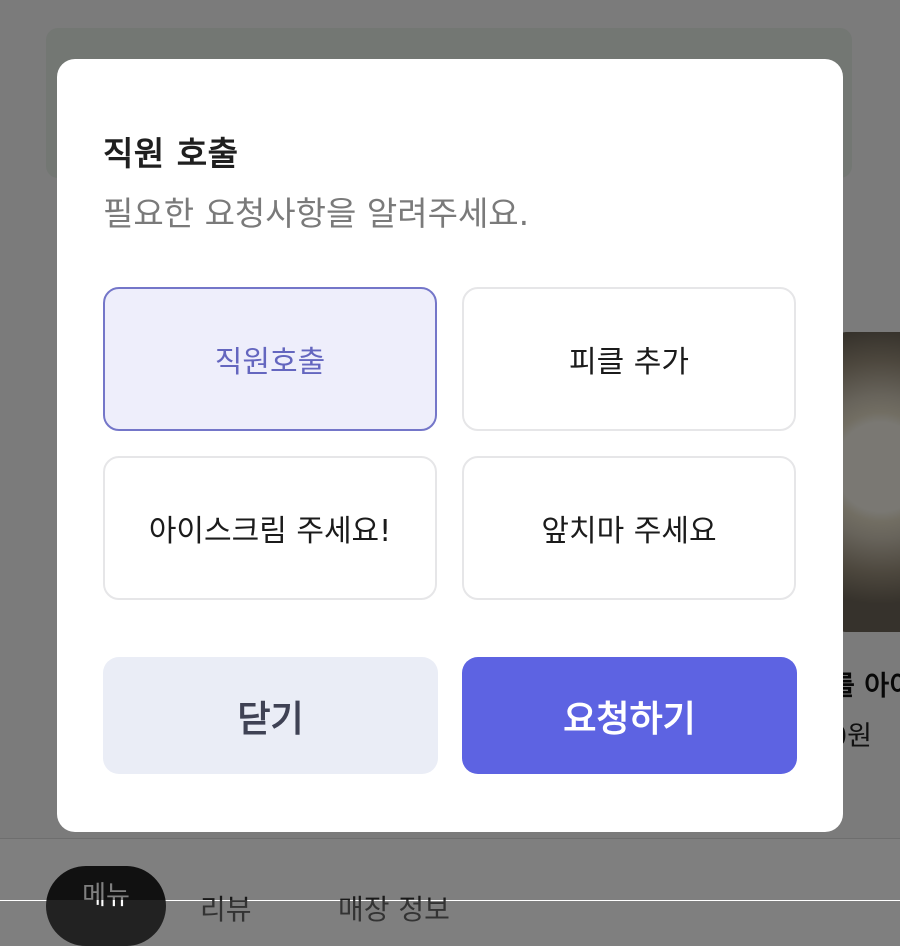 The height and width of the screenshot is (946, 900). What do you see at coordinates (629, 362) in the screenshot?
I see `option-label: 피클 추가` at bounding box center [629, 362].